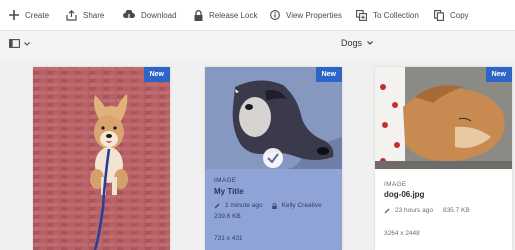 The height and width of the screenshot is (250, 515). Describe the element at coordinates (257, 45) in the screenshot. I see `view-subbar` at that location.